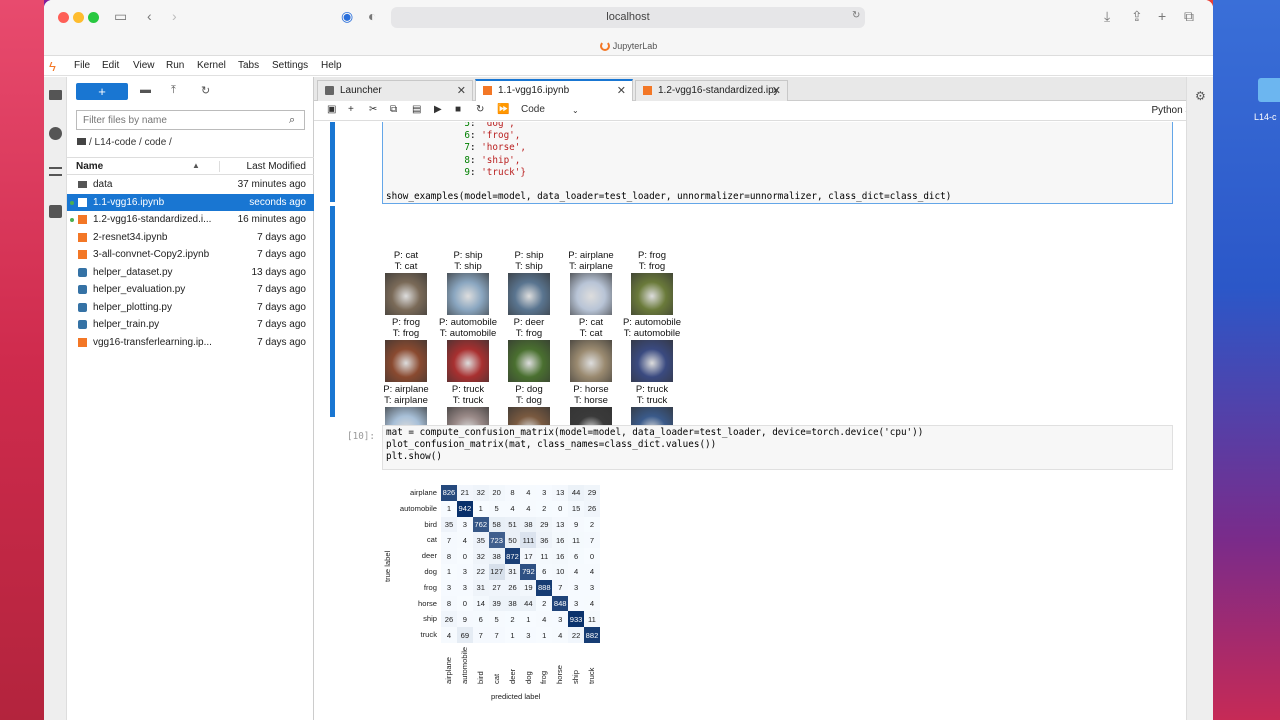  Describe the element at coordinates (528, 677) in the screenshot. I see `column-tick-label: dog` at that location.